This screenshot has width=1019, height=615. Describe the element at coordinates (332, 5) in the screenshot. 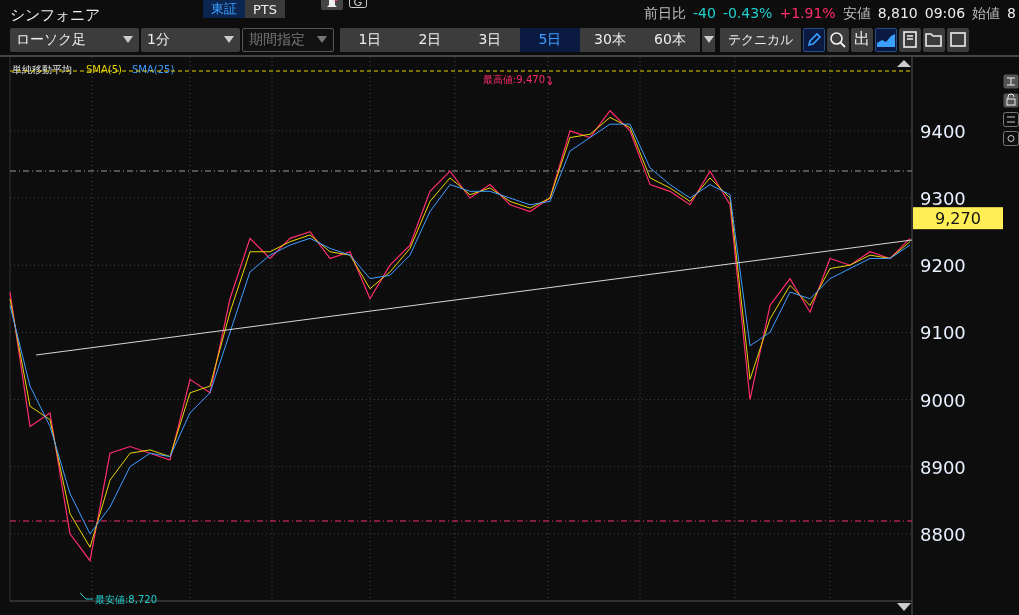

I see `bell-icon` at that location.